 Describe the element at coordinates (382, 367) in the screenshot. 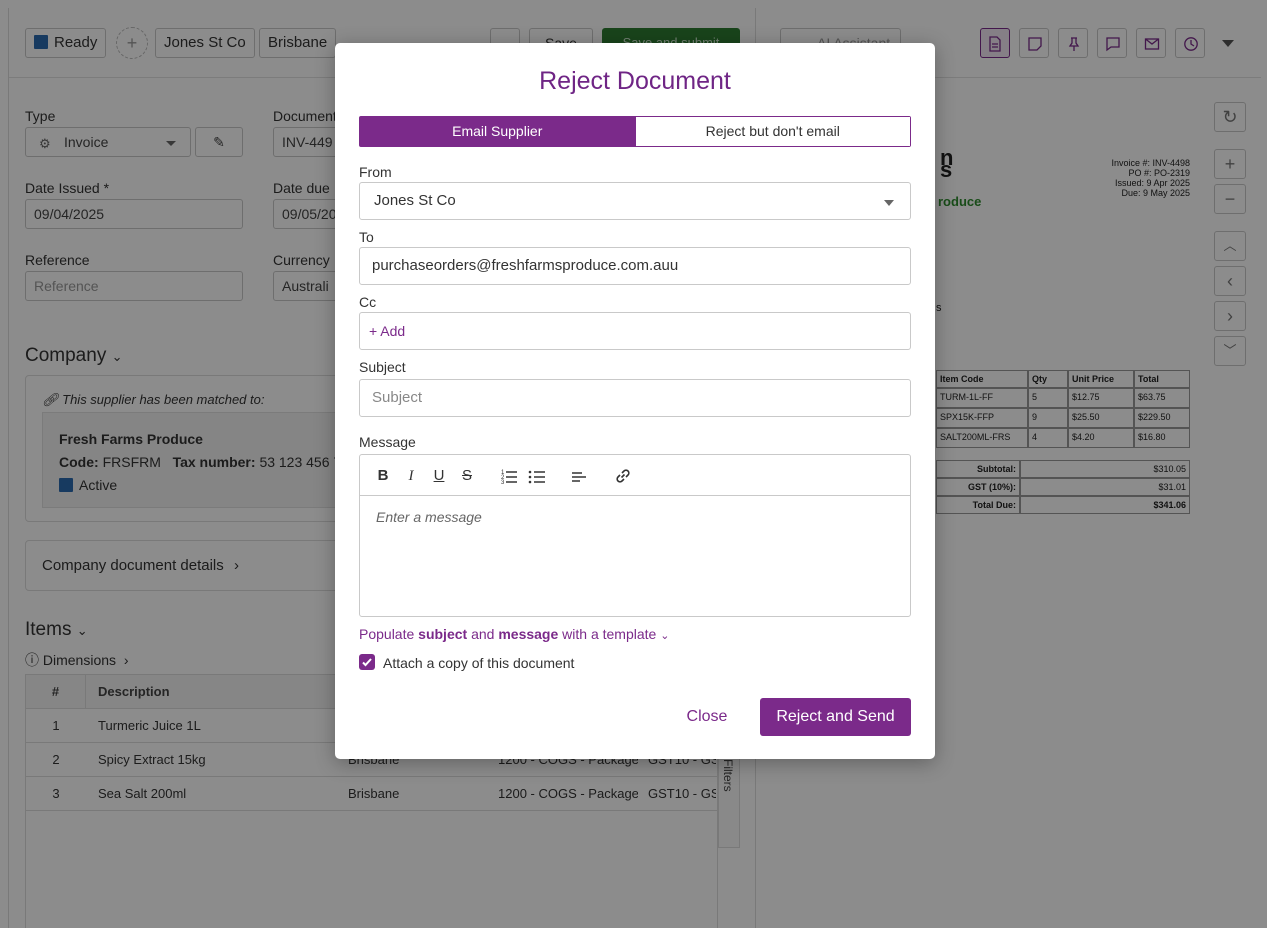

I see `subject-label: Subject` at that location.